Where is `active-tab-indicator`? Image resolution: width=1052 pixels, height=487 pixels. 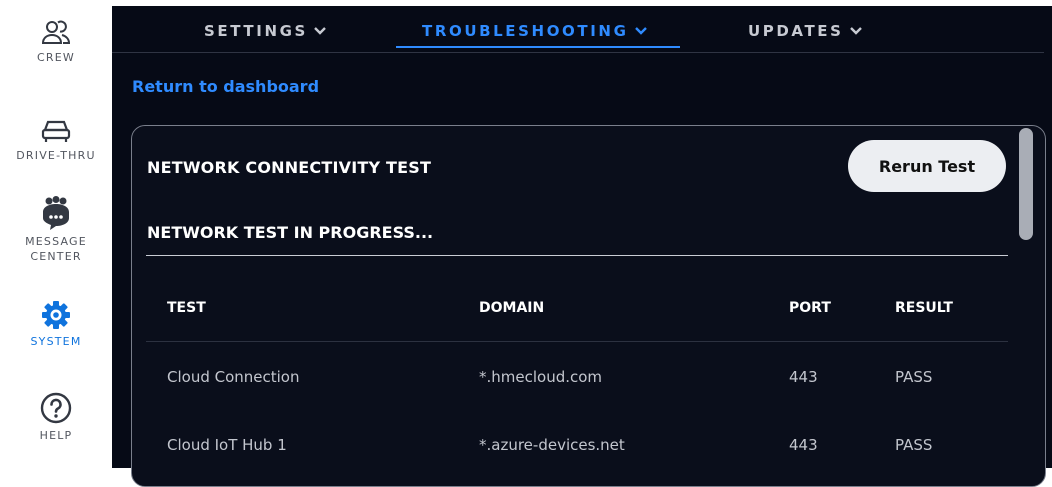 active-tab-indicator is located at coordinates (538, 47).